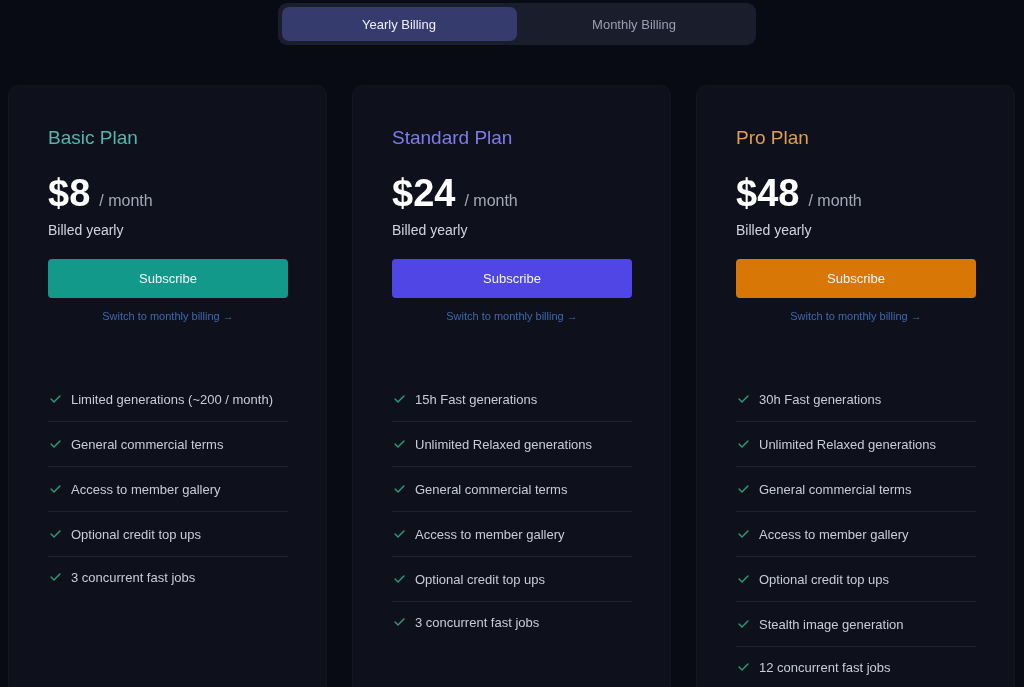 Image resolution: width=1024 pixels, height=687 pixels. I want to click on plan-title: Standard Plan, so click(453, 138).